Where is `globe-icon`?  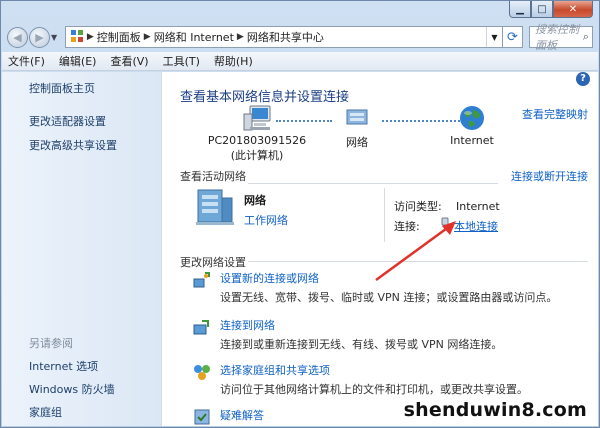 globe-icon is located at coordinates (472, 118).